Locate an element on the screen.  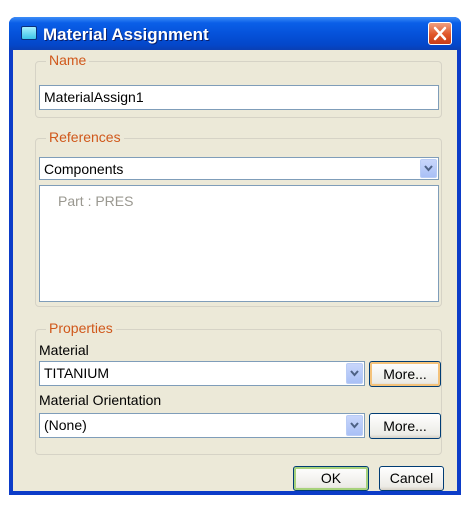
close-icon is located at coordinates (440, 33).